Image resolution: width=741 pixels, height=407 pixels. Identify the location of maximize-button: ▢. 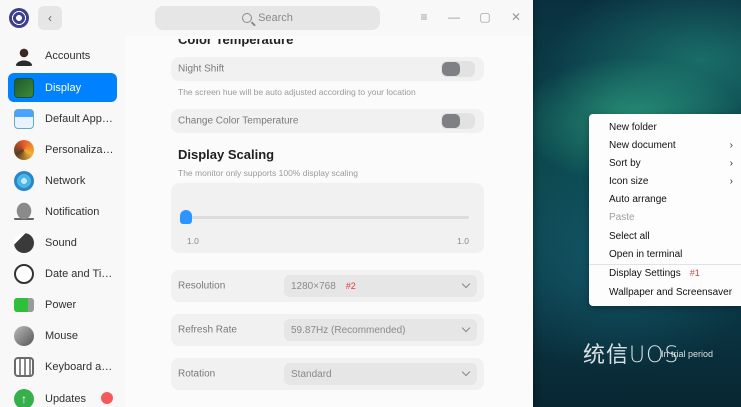
(485, 17).